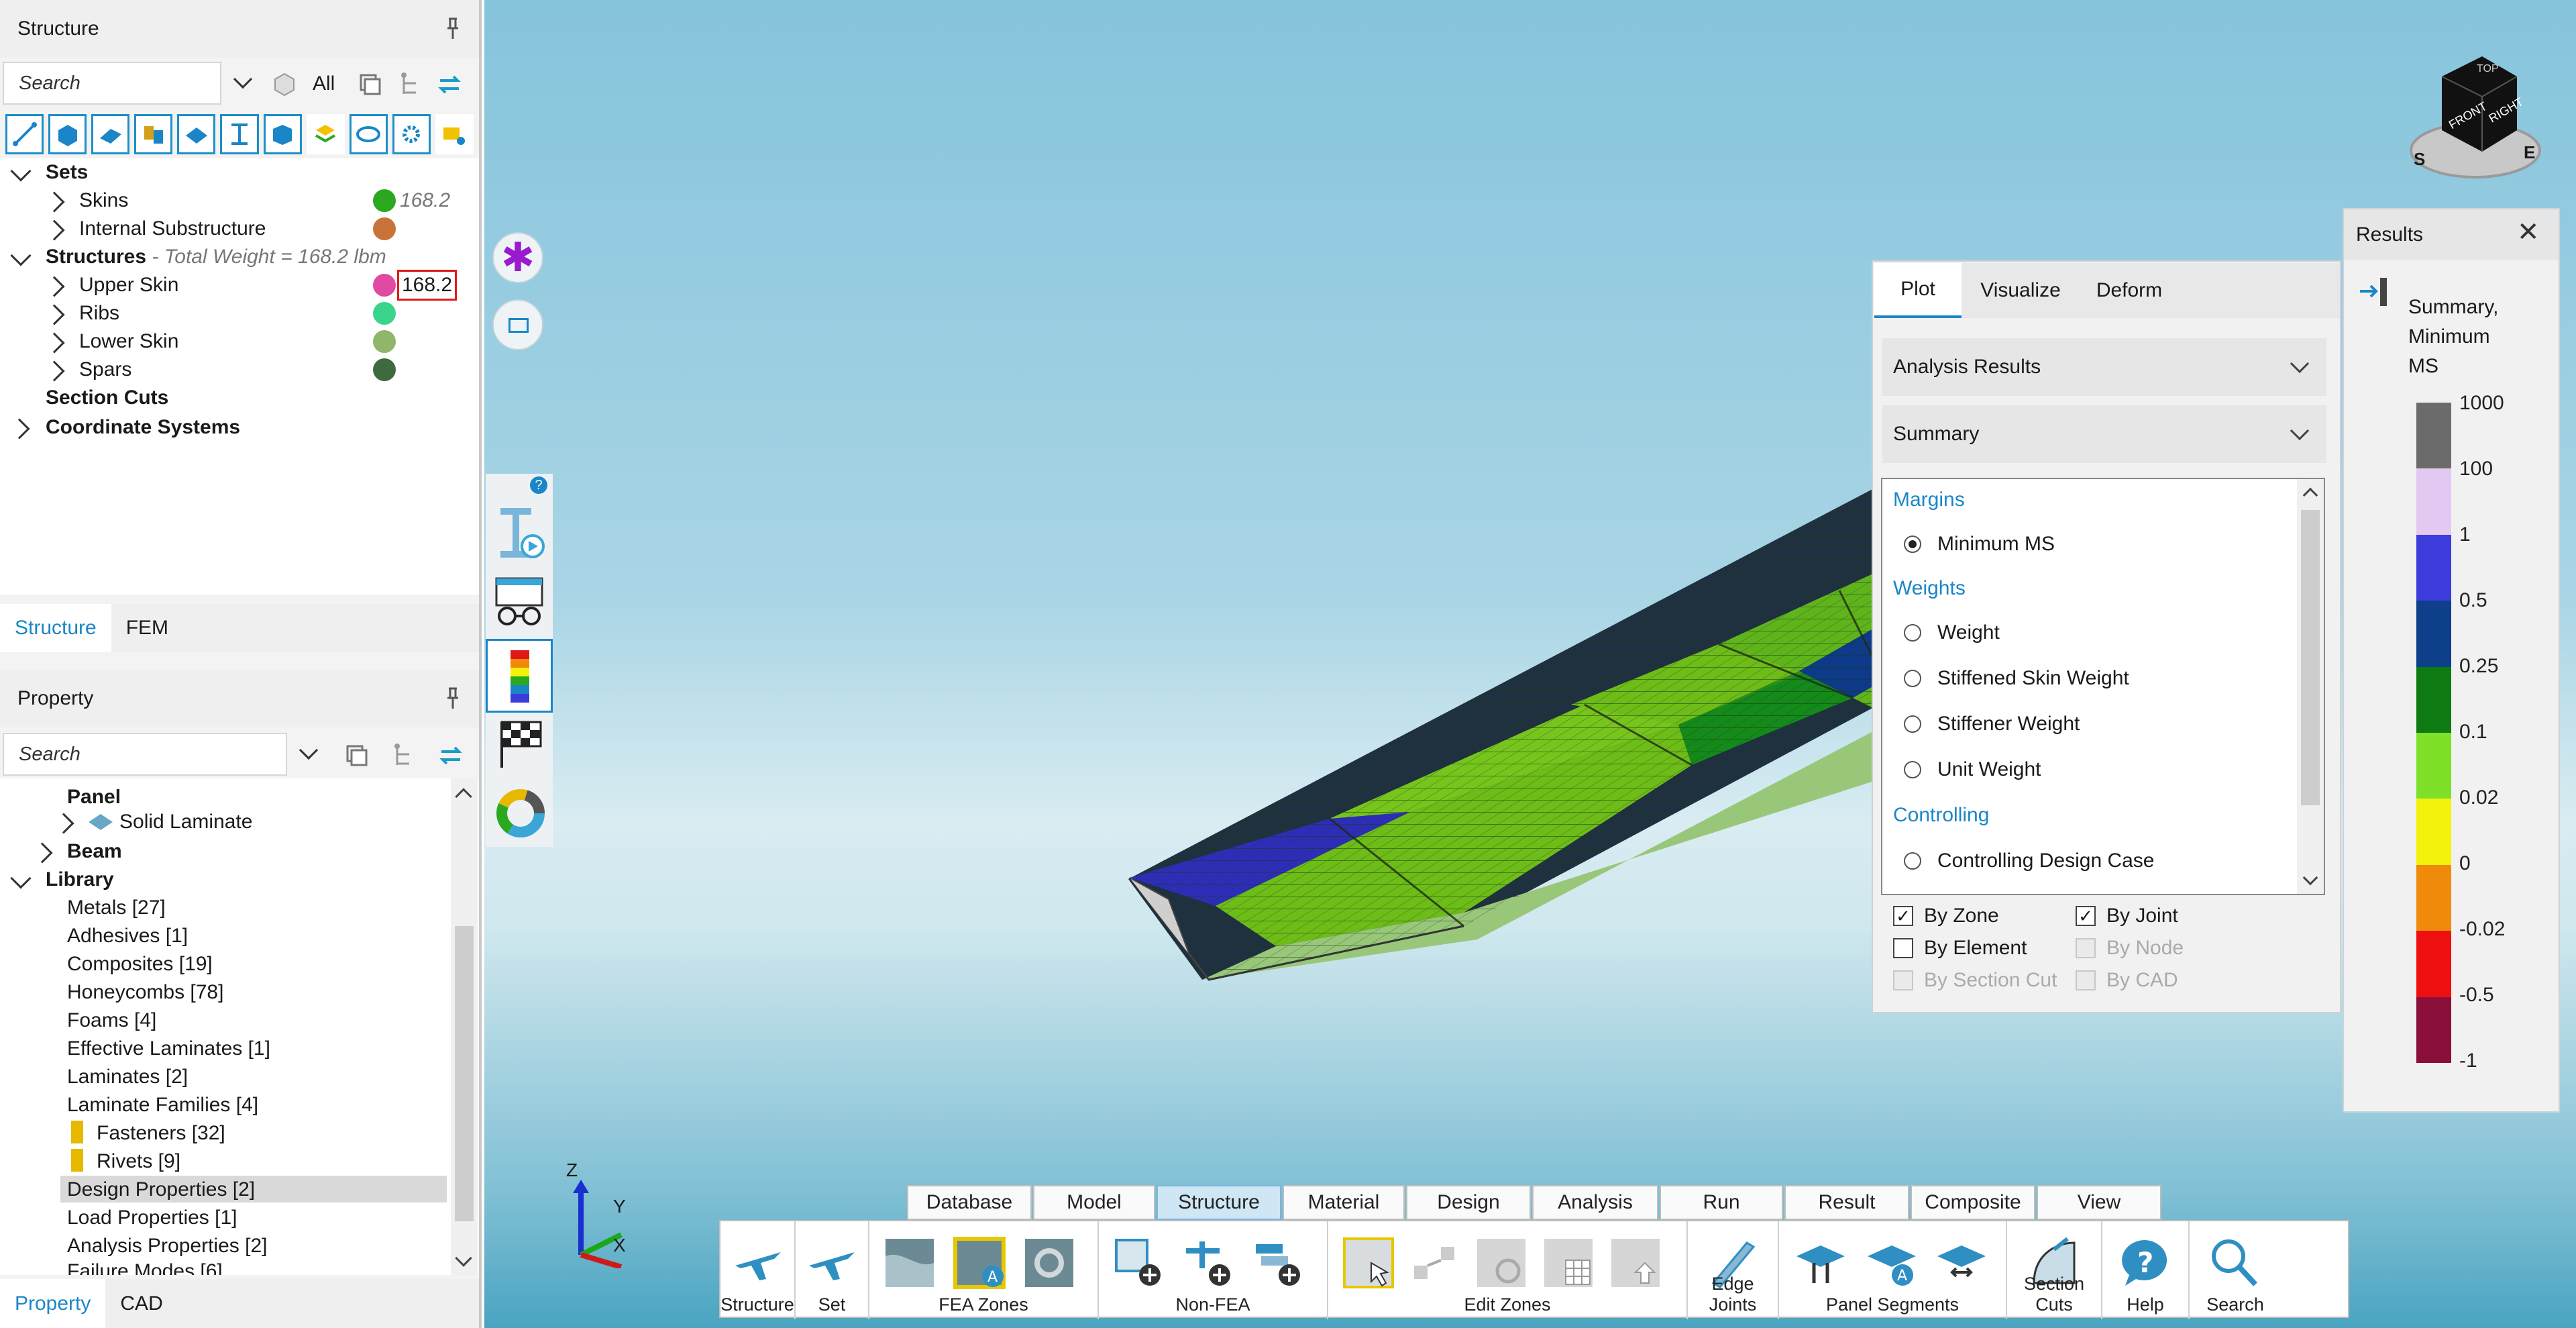 The width and height of the screenshot is (2576, 1328). Describe the element at coordinates (112, 83) in the screenshot. I see `structure-search-input: Search` at that location.